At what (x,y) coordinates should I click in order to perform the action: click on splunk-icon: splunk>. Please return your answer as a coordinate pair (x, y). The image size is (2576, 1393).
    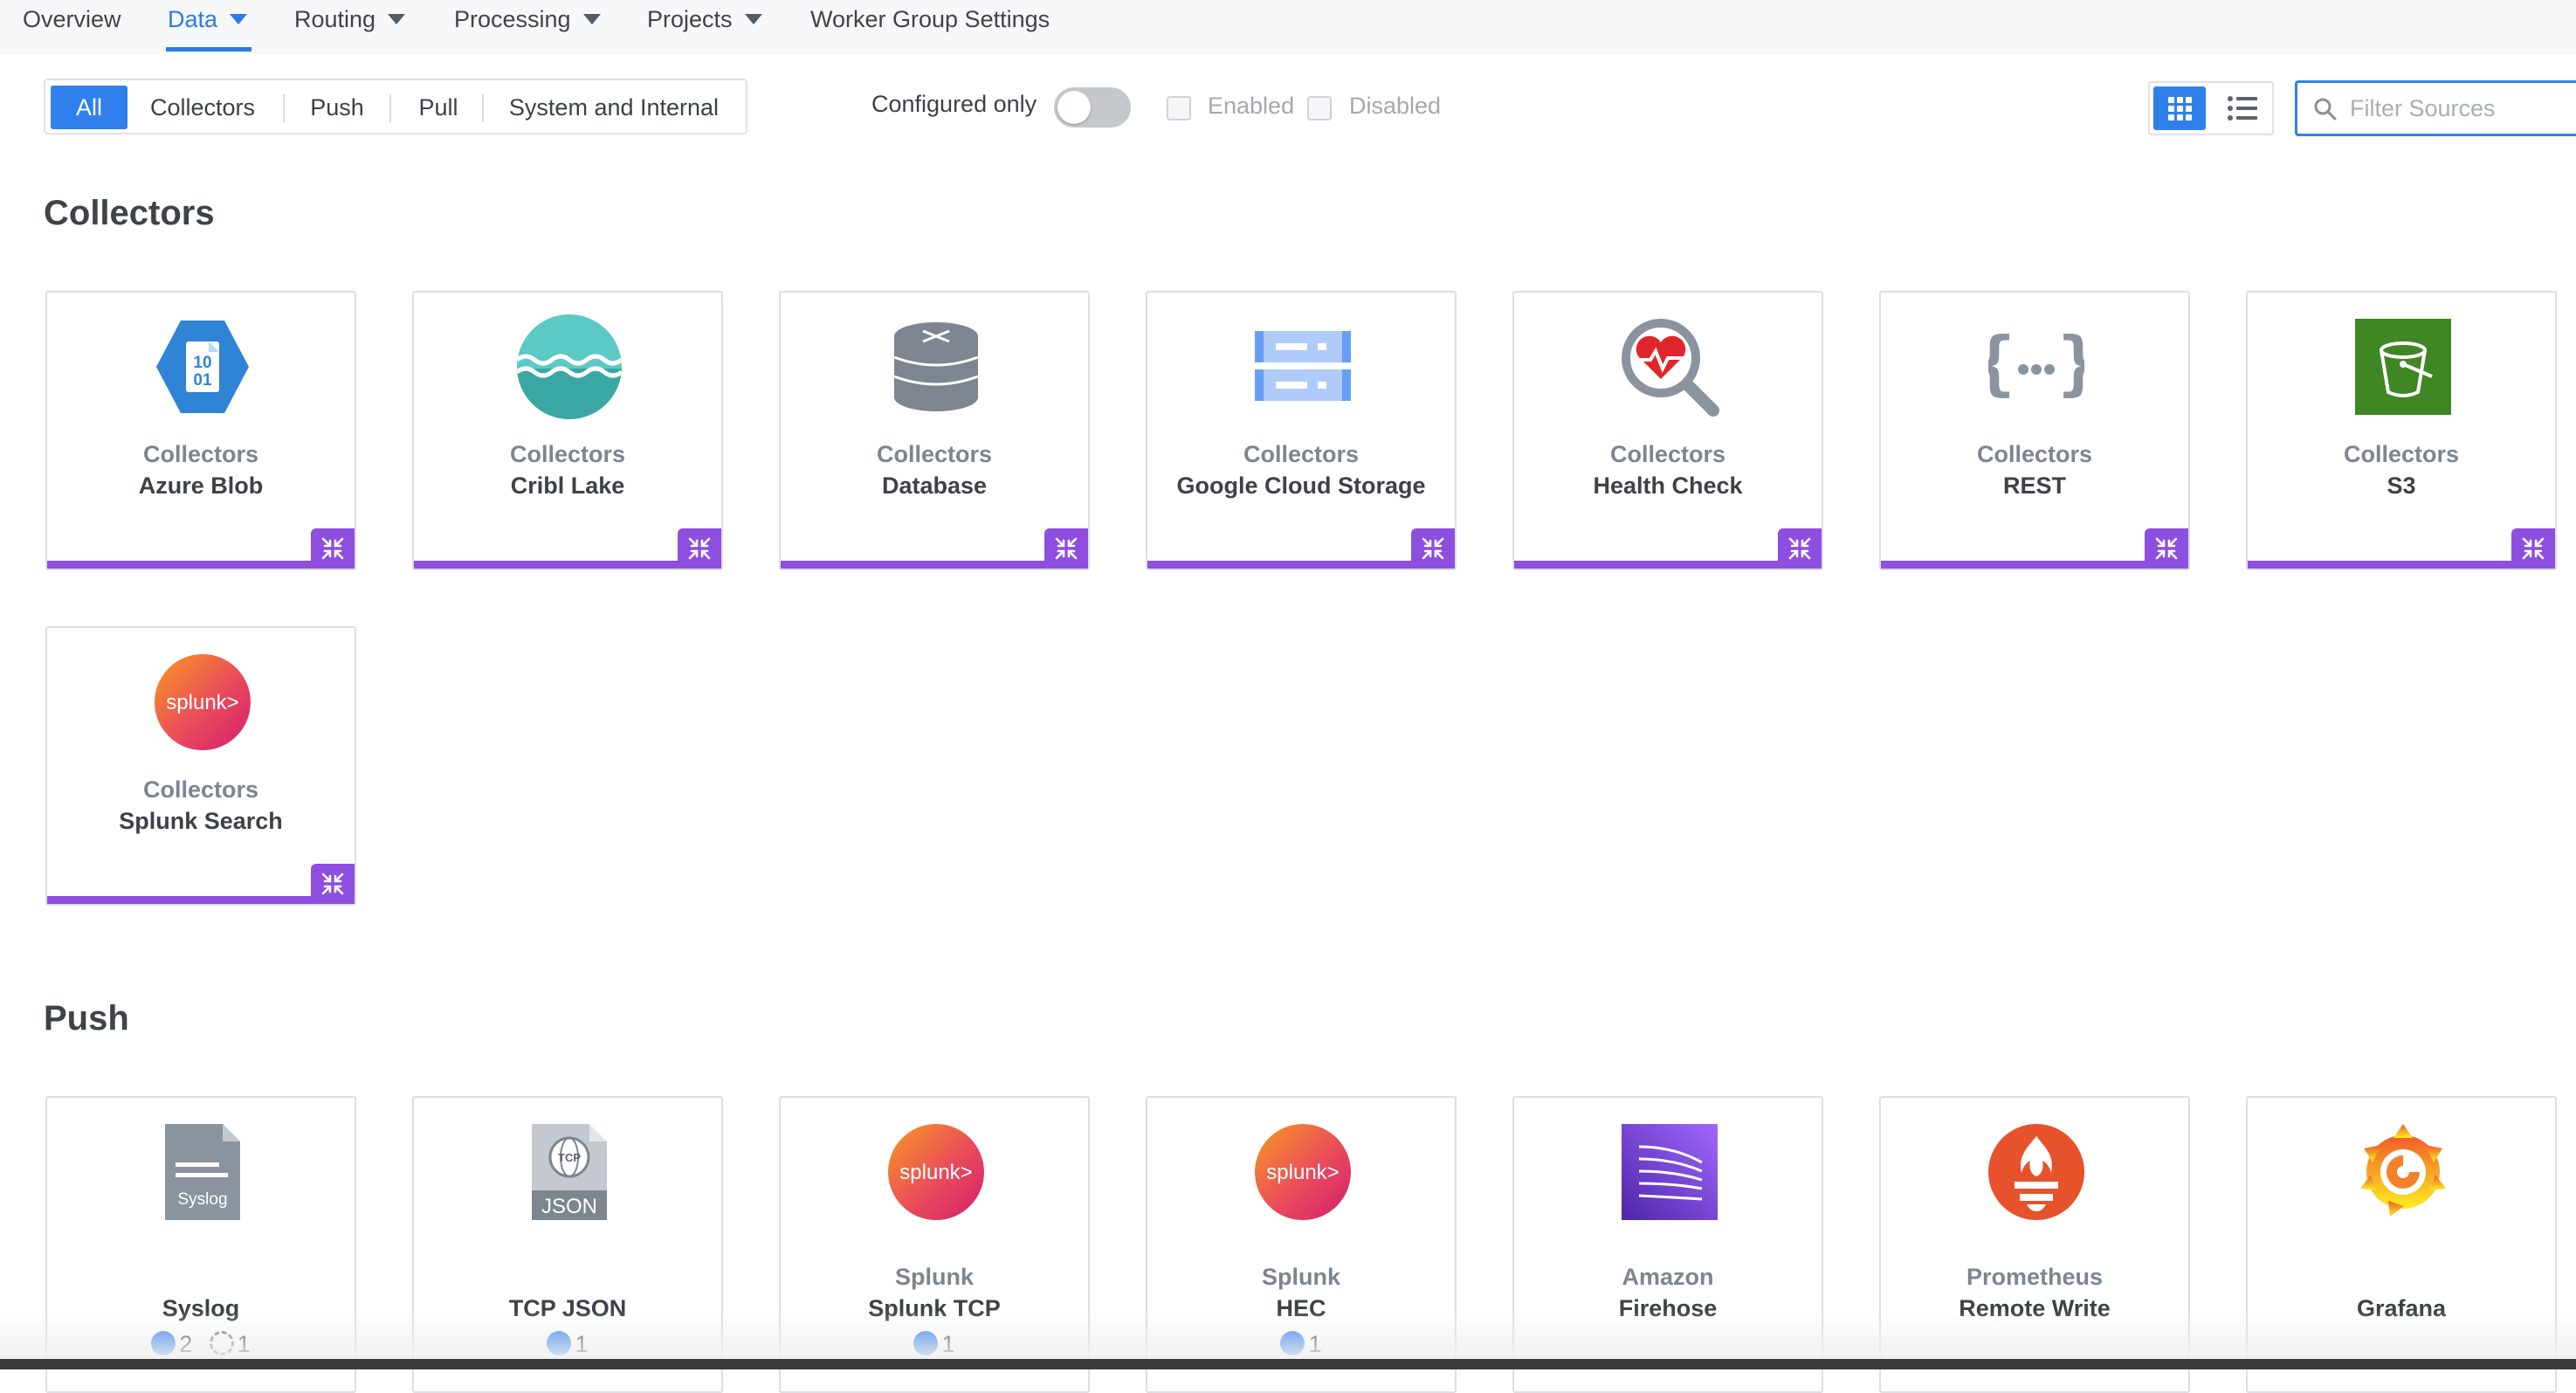
    Looking at the image, I should click on (1303, 1172).